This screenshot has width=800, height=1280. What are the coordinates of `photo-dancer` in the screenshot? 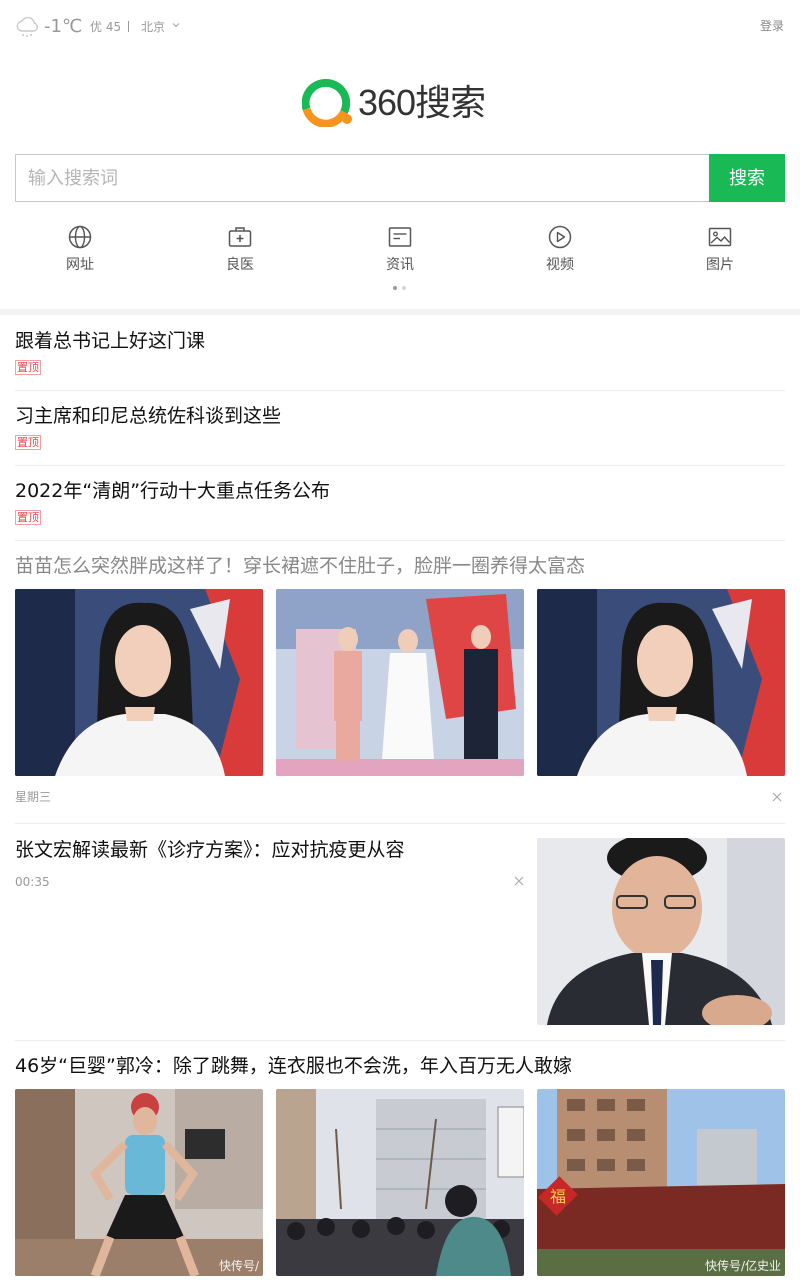 It's located at (139, 1182).